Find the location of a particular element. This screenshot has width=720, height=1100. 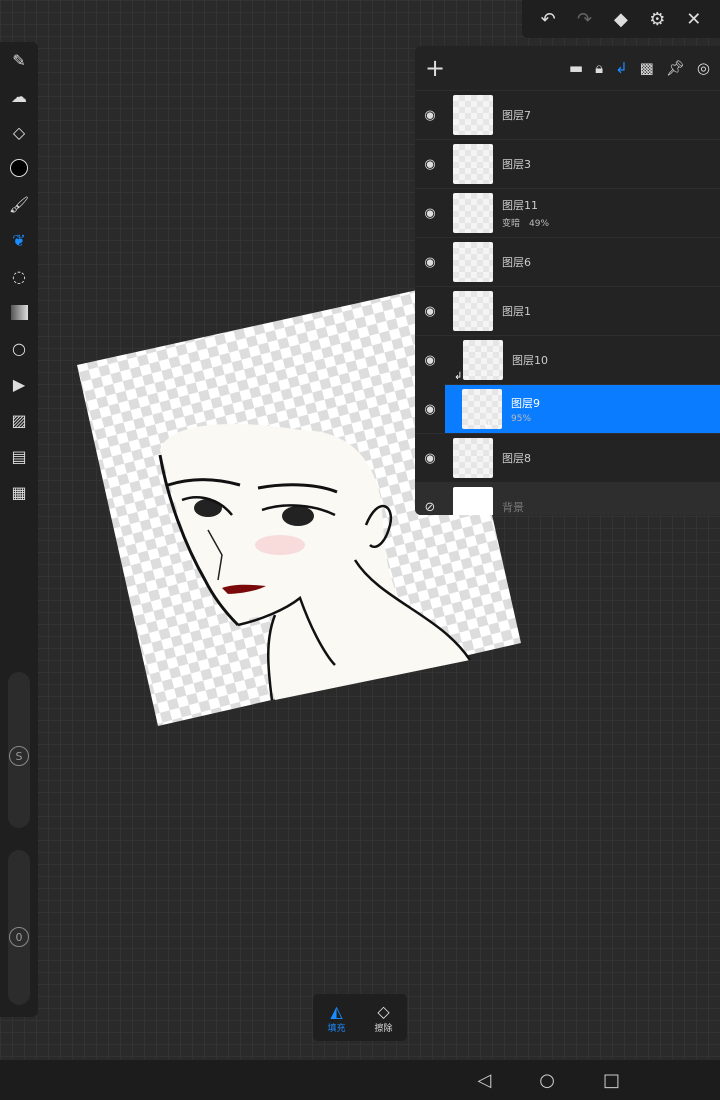

layer-row: ⊘ 背景 is located at coordinates (567, 498).